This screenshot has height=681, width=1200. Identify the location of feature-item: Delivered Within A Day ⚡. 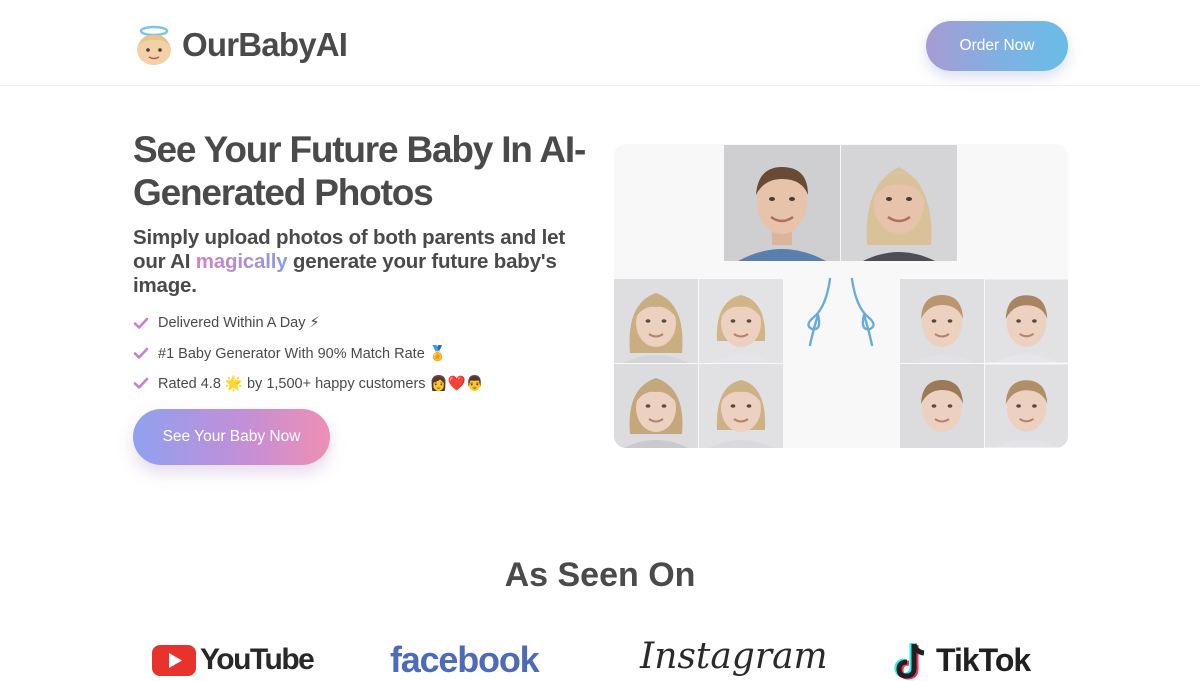
(353, 323).